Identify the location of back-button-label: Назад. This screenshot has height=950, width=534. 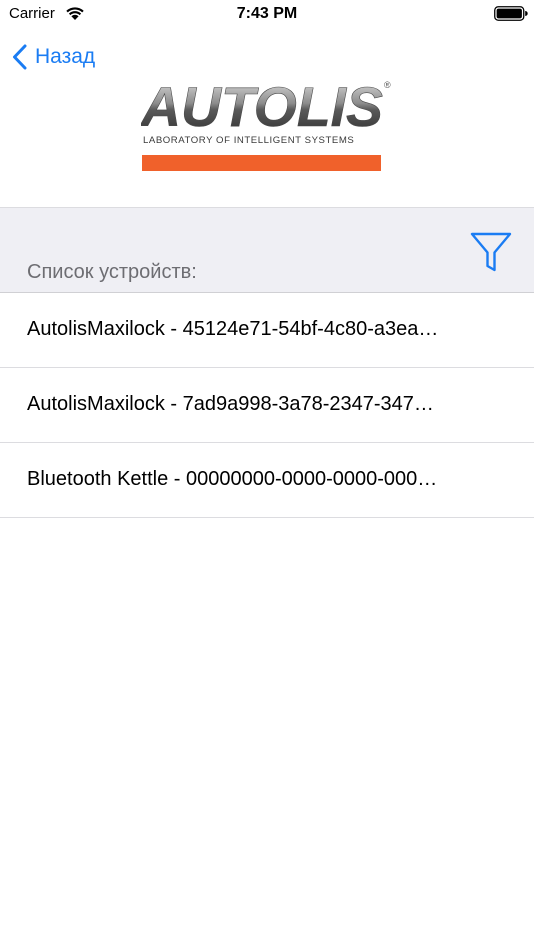
(65, 56).